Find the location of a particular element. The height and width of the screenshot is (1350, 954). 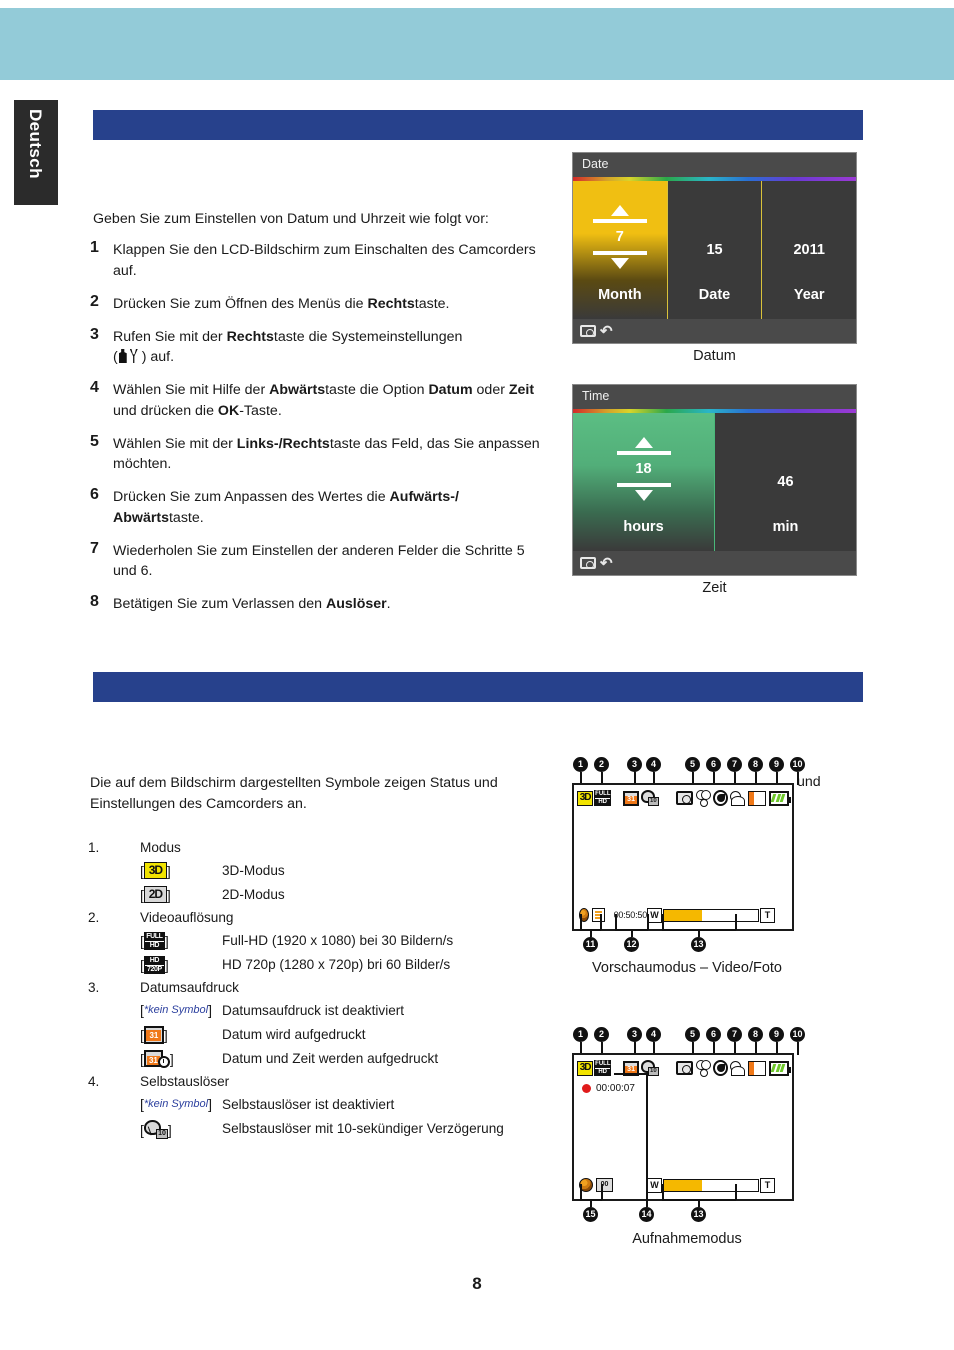

step-number: 5 is located at coordinates (94, 441).